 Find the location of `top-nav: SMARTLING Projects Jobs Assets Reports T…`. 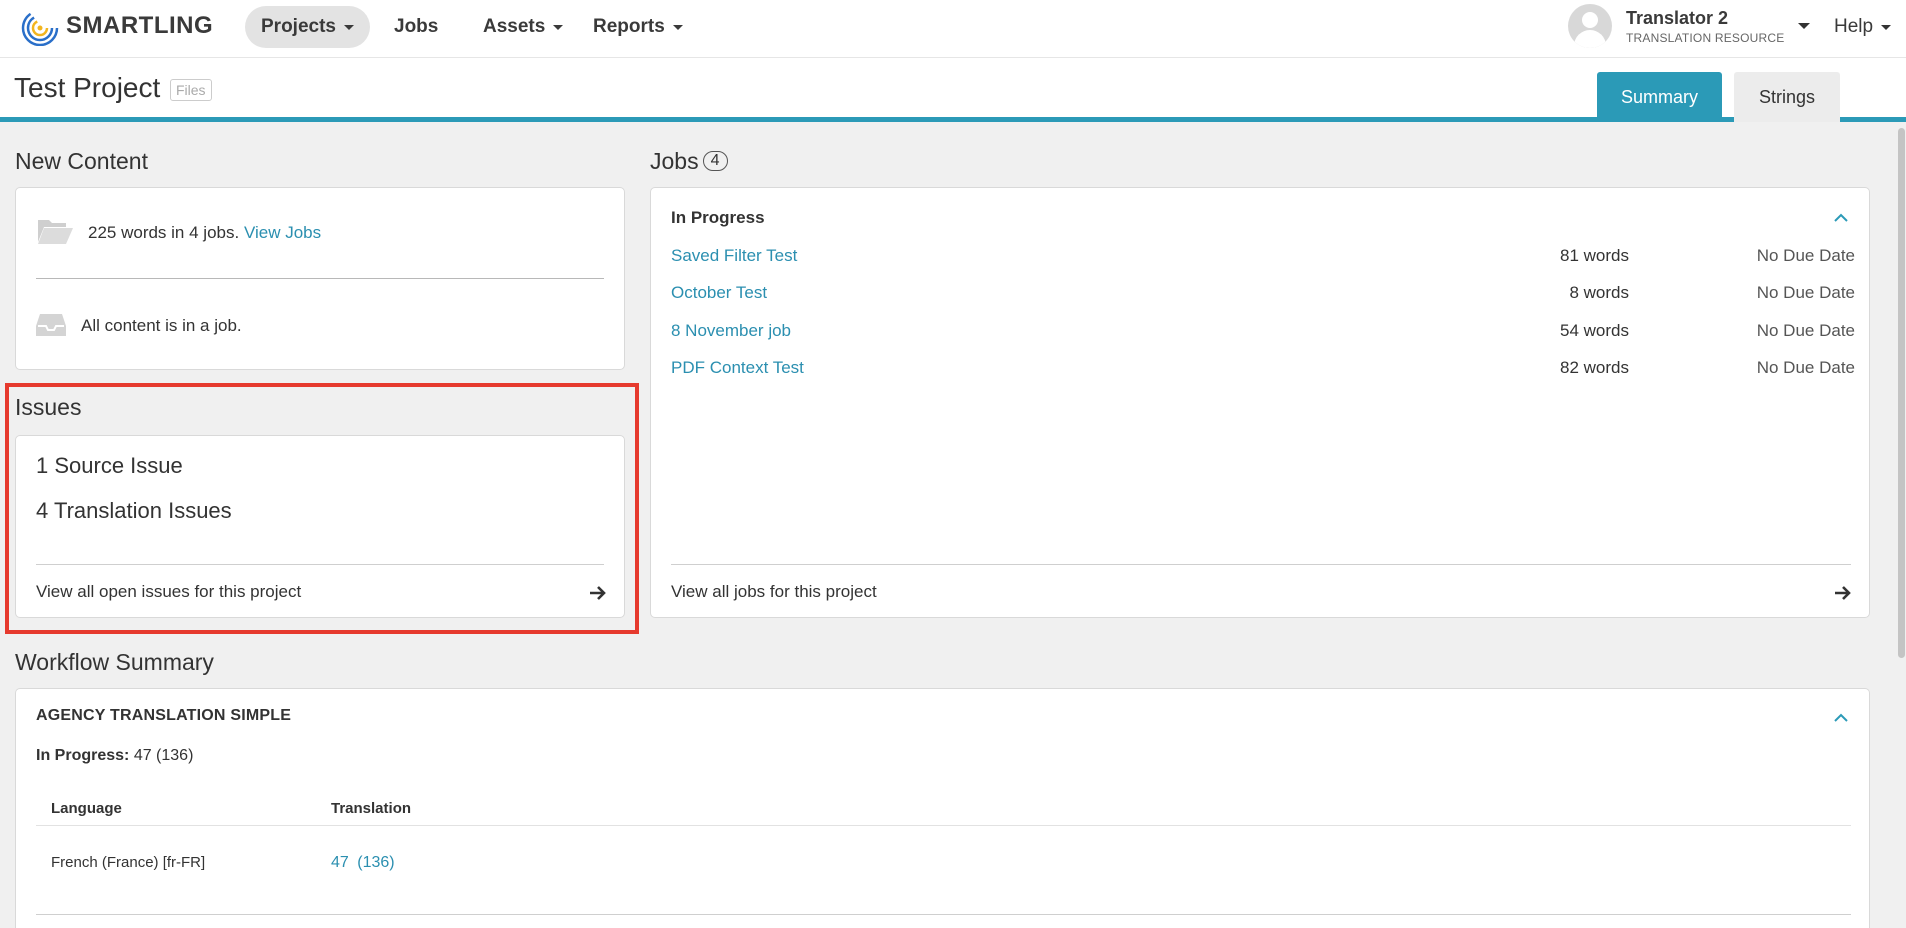

top-nav: SMARTLING Projects Jobs Assets Reports T… is located at coordinates (953, 29).